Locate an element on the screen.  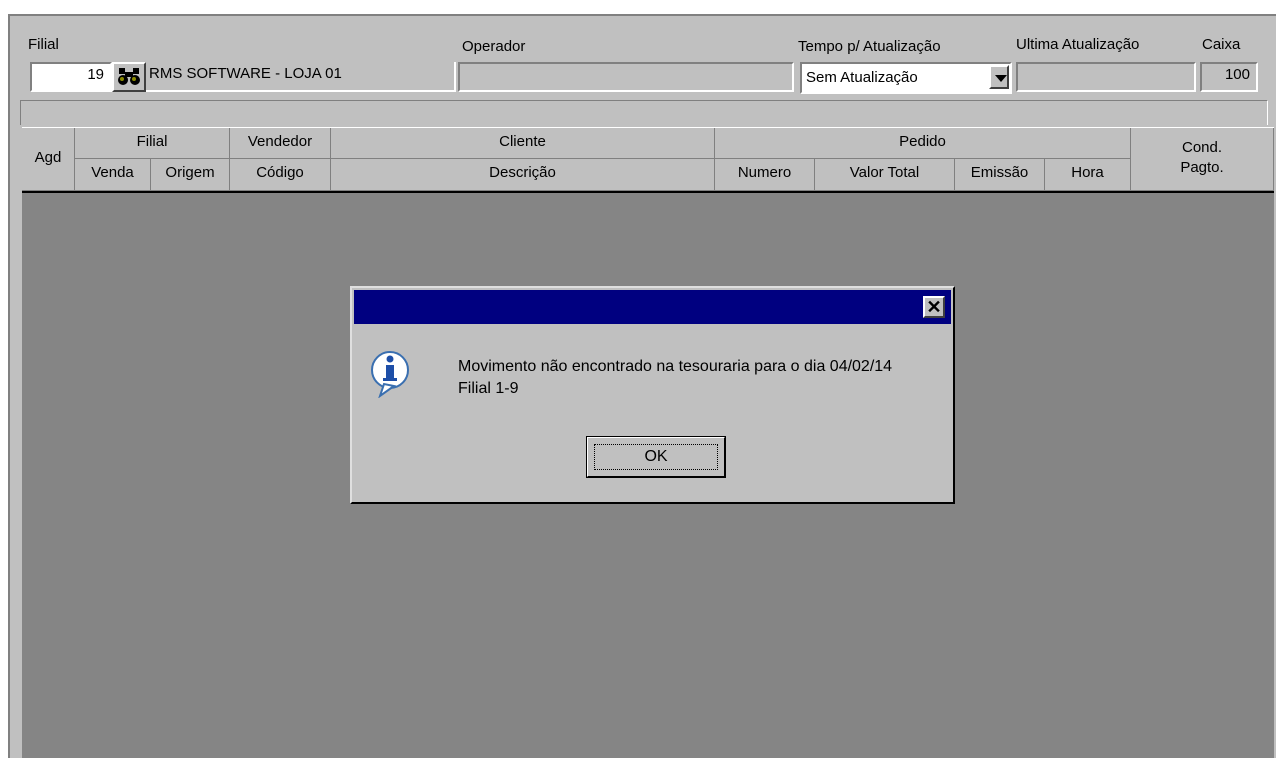
ok-label: OK is located at coordinates (656, 456).